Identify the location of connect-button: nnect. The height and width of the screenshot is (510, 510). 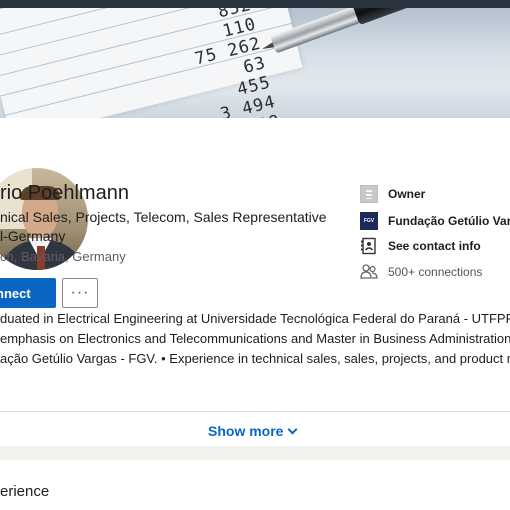
(28, 293).